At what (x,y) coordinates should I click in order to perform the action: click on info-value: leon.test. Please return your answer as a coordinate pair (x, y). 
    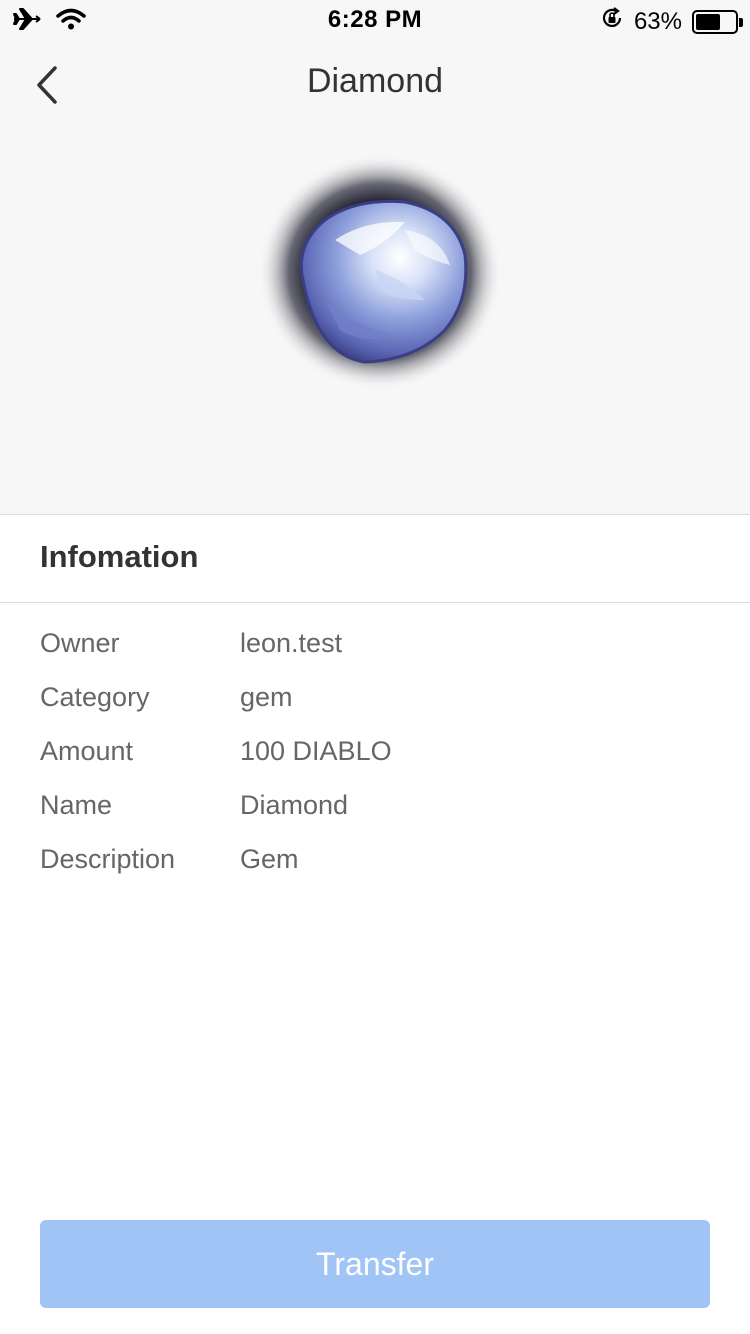
    Looking at the image, I should click on (291, 643).